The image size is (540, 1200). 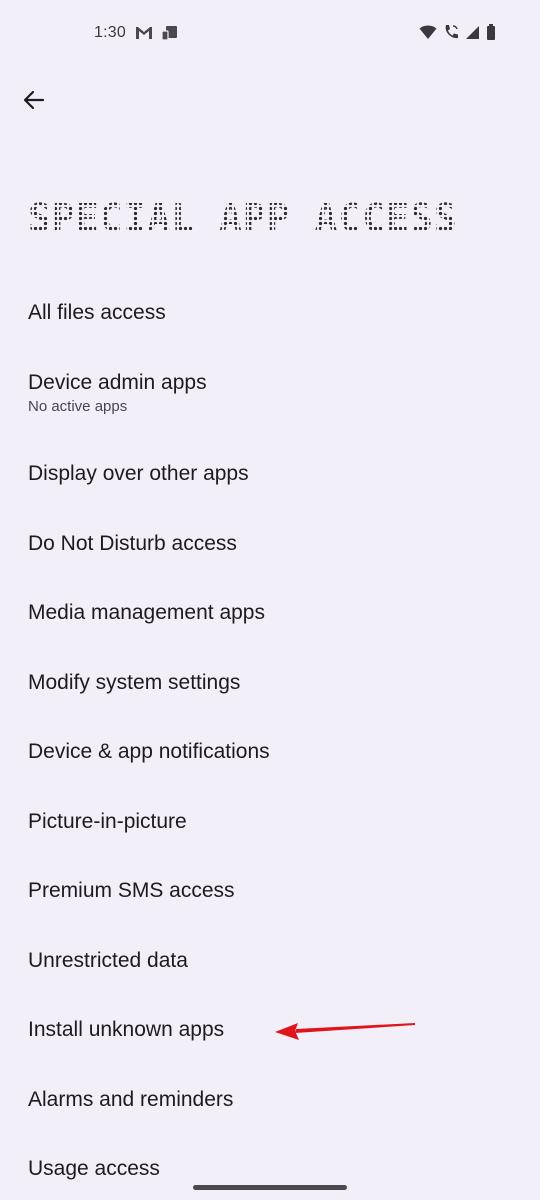 I want to click on list-item-title: Modify system settings, so click(x=134, y=682).